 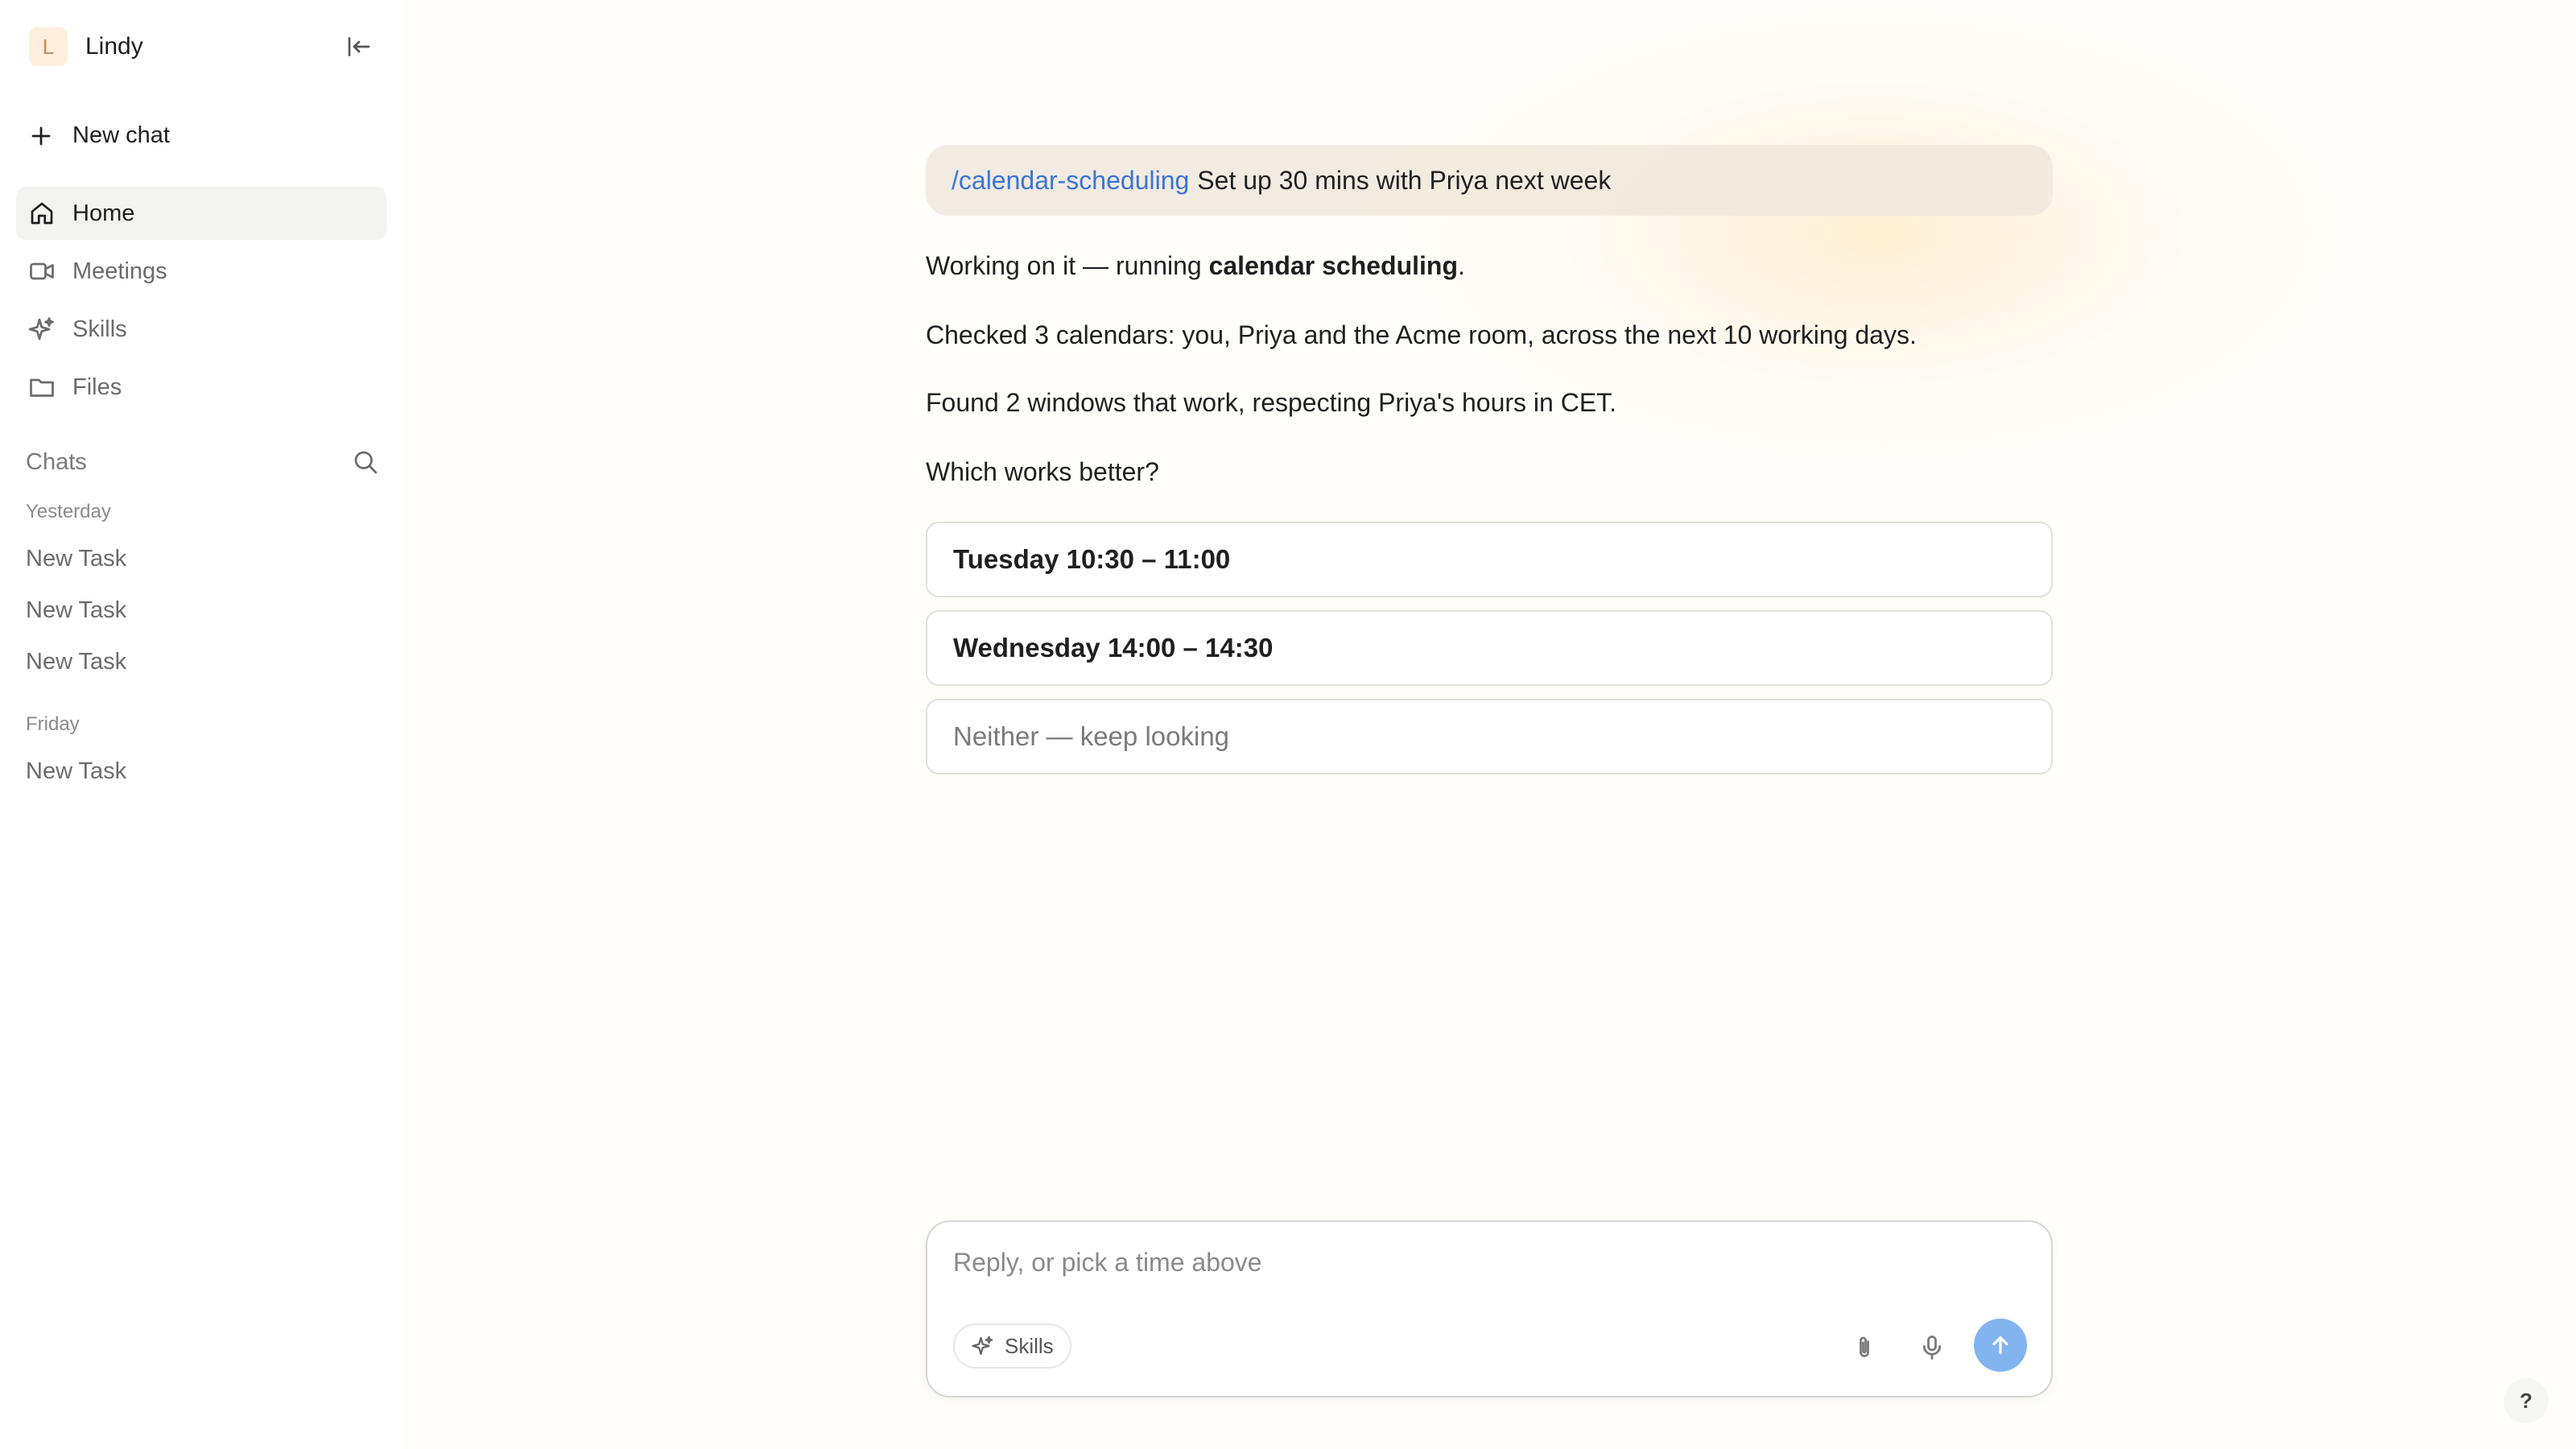 What do you see at coordinates (365, 463) in the screenshot?
I see `search-icon` at bounding box center [365, 463].